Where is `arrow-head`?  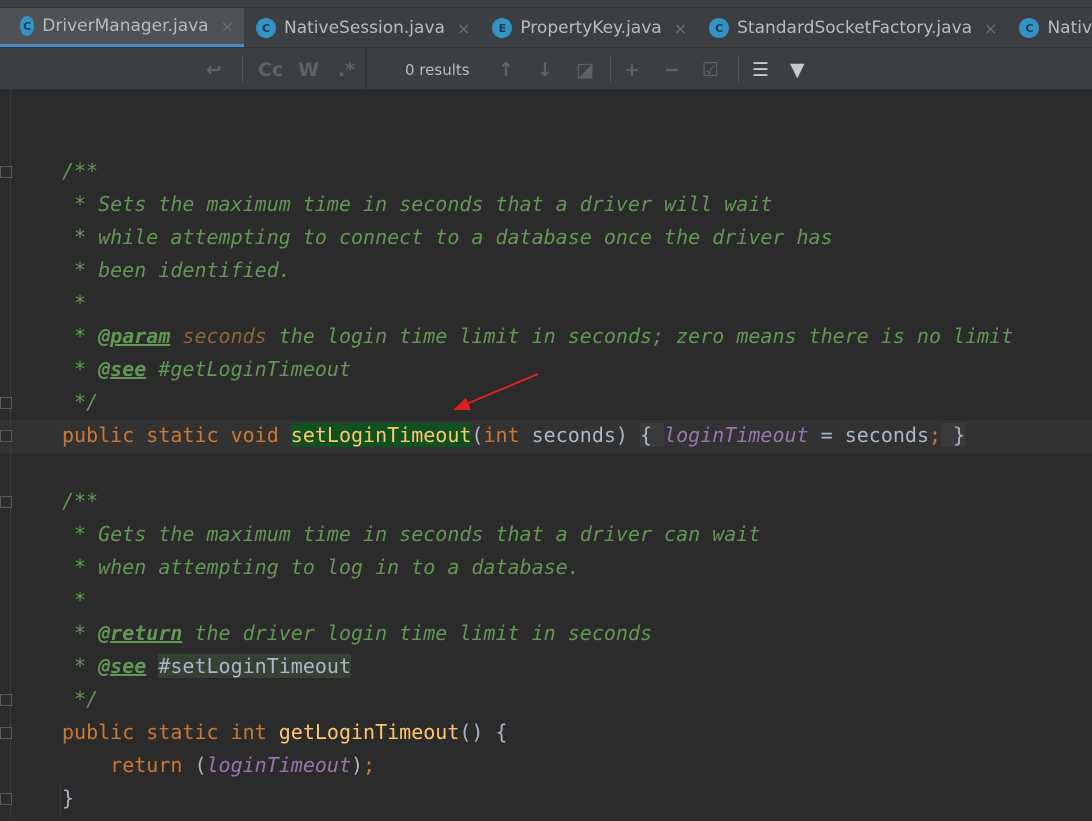 arrow-head is located at coordinates (462, 404).